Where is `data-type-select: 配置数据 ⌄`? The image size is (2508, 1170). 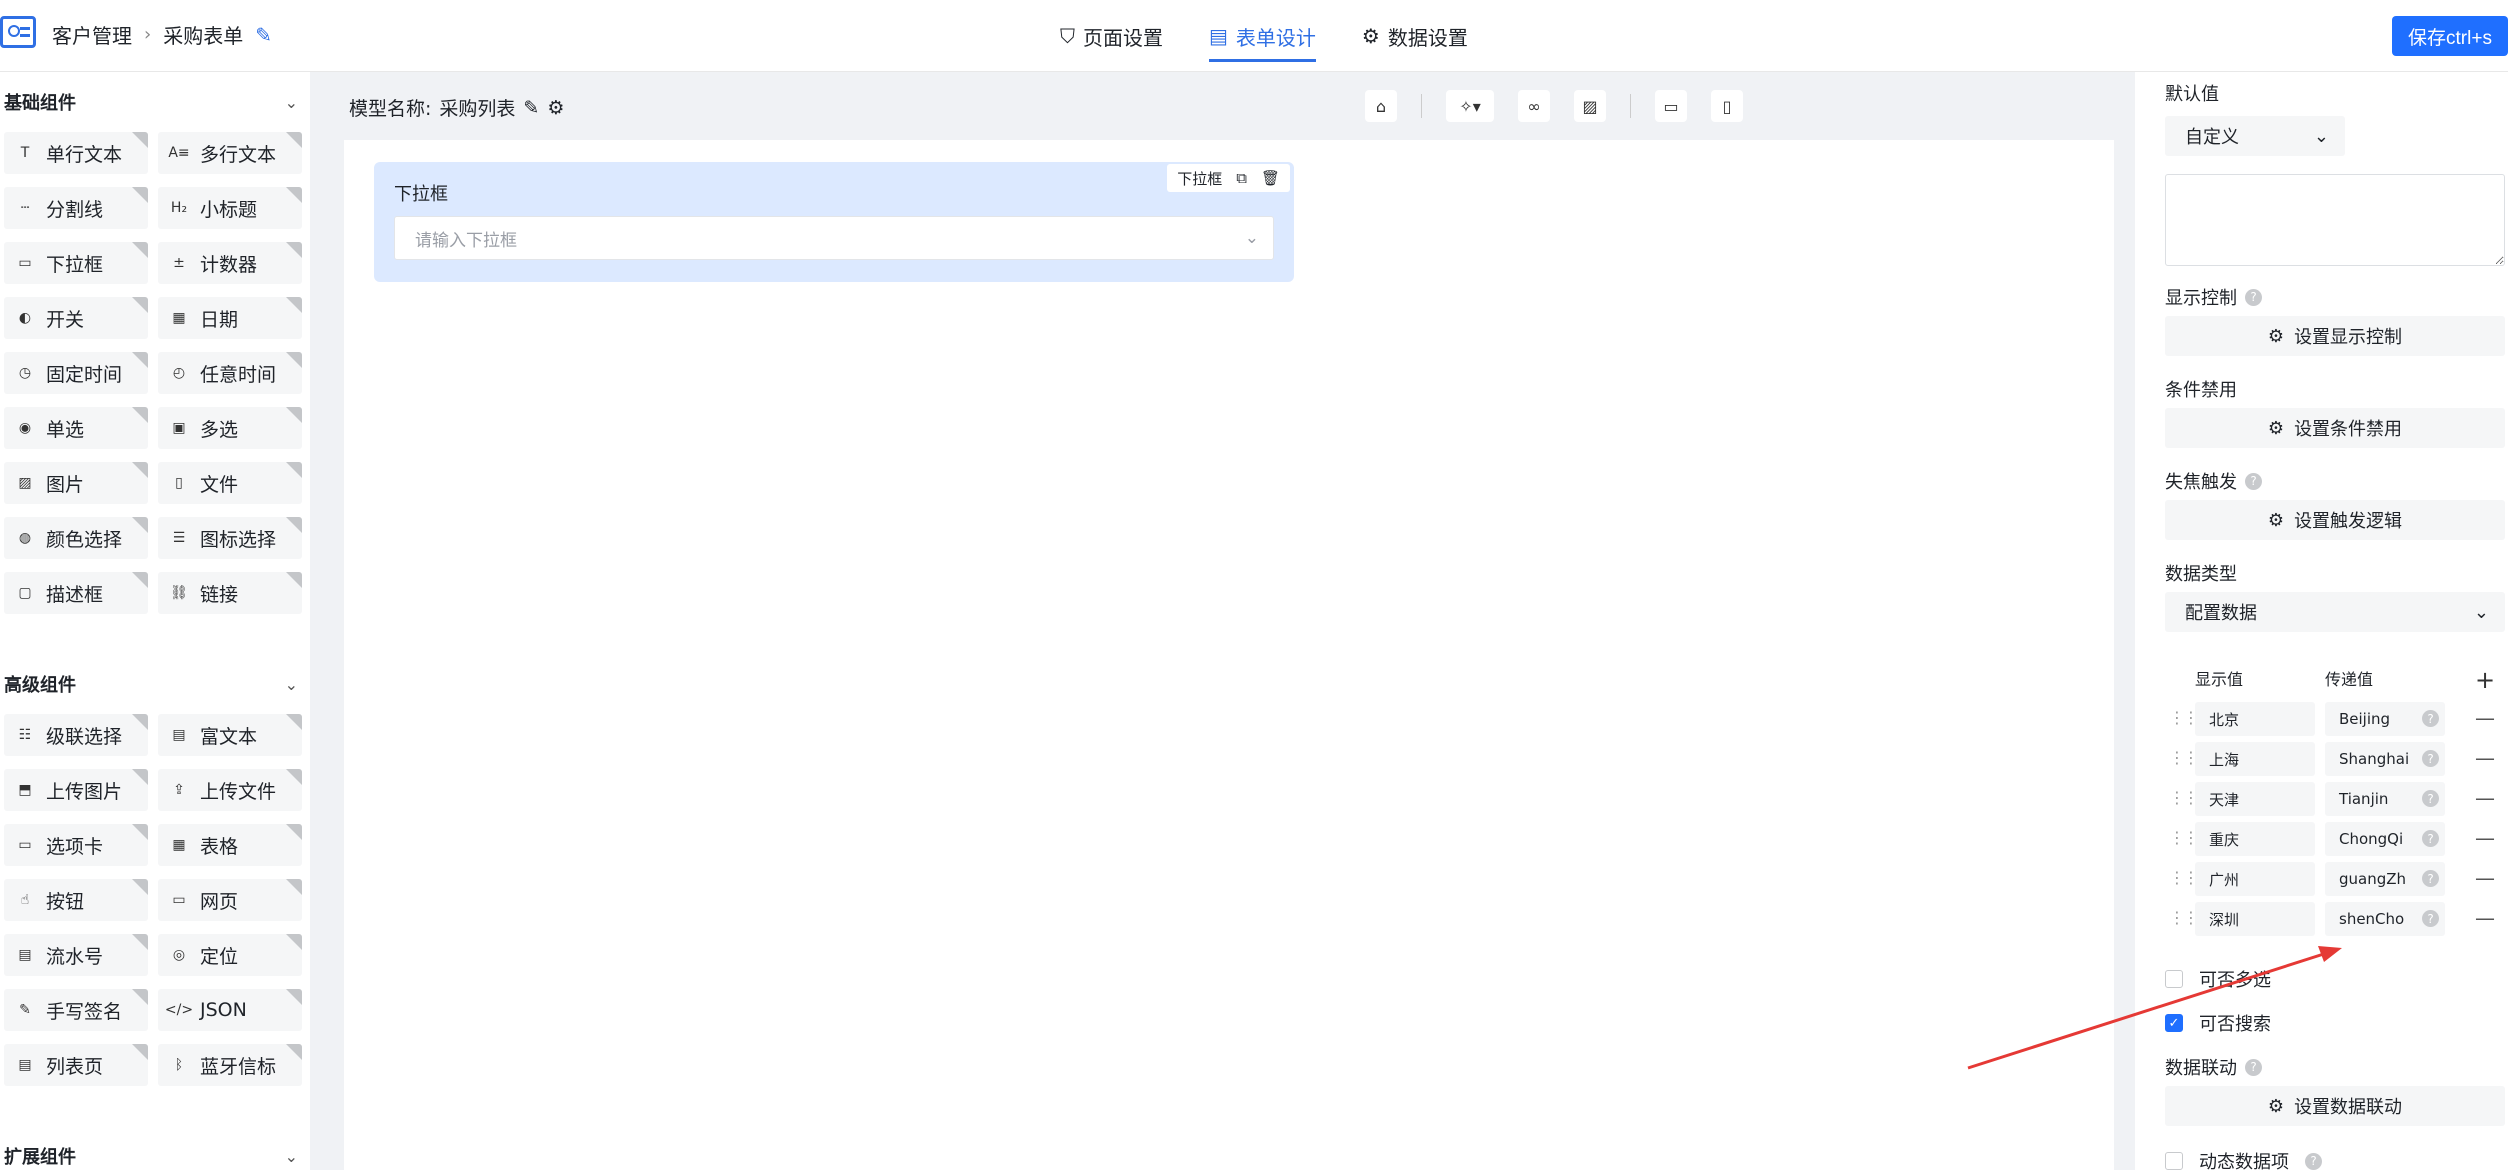
data-type-select: 配置数据 ⌄ is located at coordinates (2335, 612).